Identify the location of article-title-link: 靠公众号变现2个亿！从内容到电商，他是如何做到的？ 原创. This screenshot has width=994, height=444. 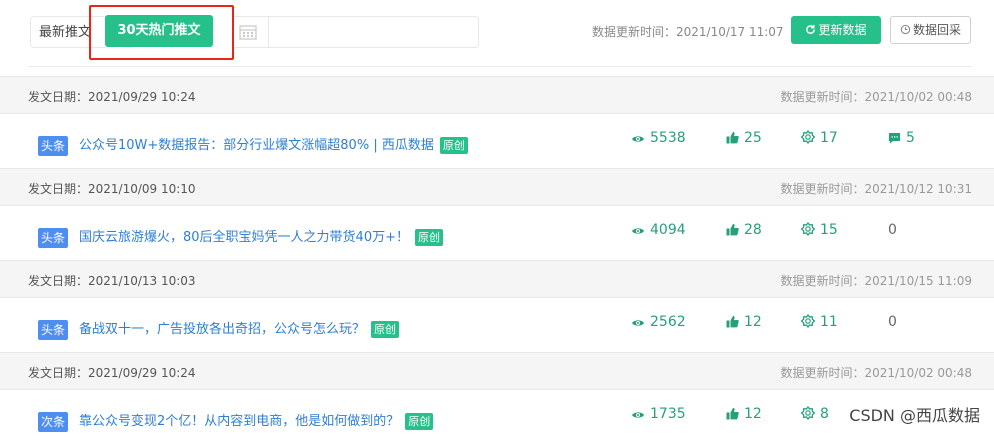
(256, 422).